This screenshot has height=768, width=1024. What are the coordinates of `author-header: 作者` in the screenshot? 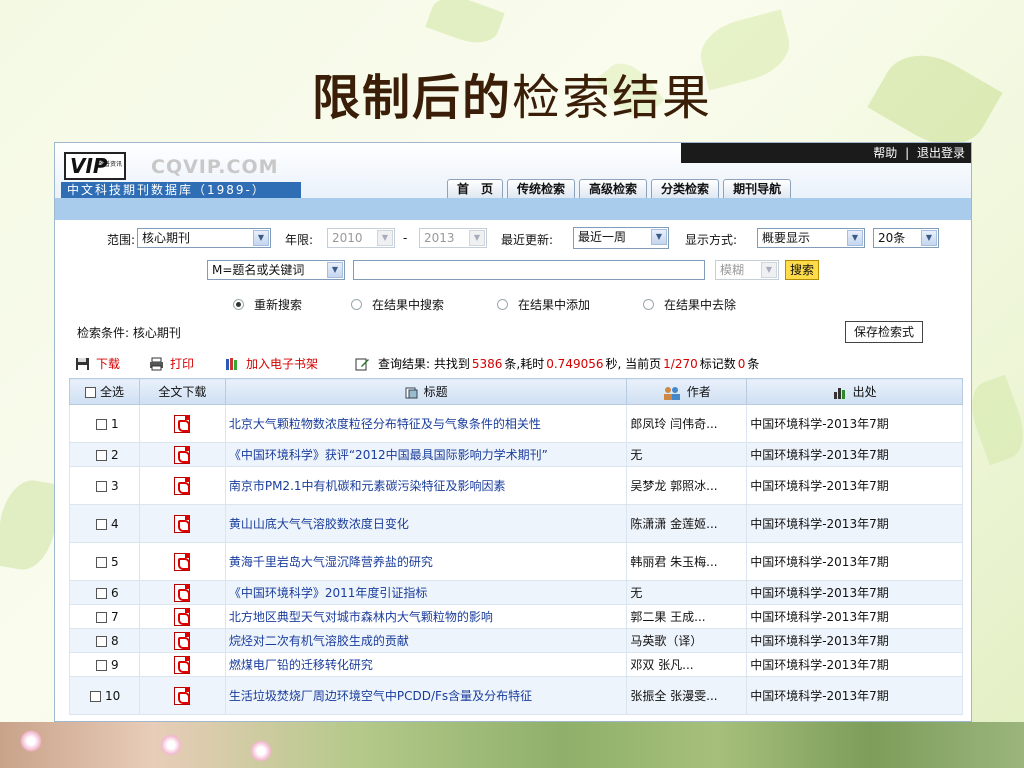 It's located at (687, 391).